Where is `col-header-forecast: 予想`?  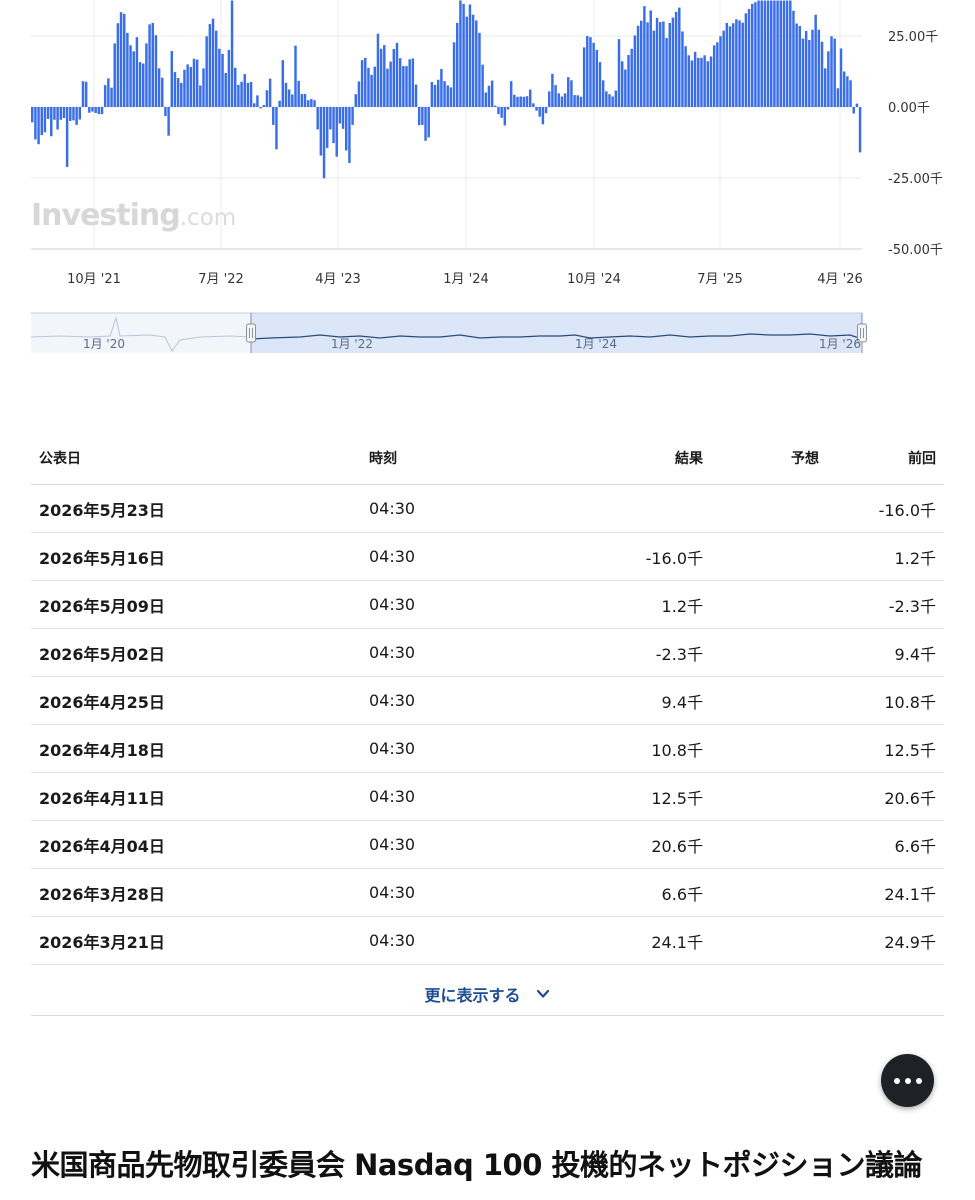 col-header-forecast: 予想 is located at coordinates (769, 458).